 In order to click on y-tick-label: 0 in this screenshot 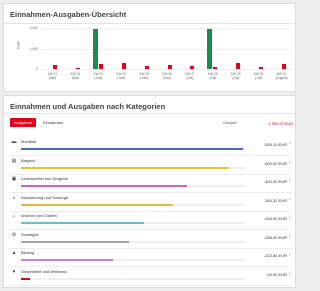, I will do `click(37, 69)`.